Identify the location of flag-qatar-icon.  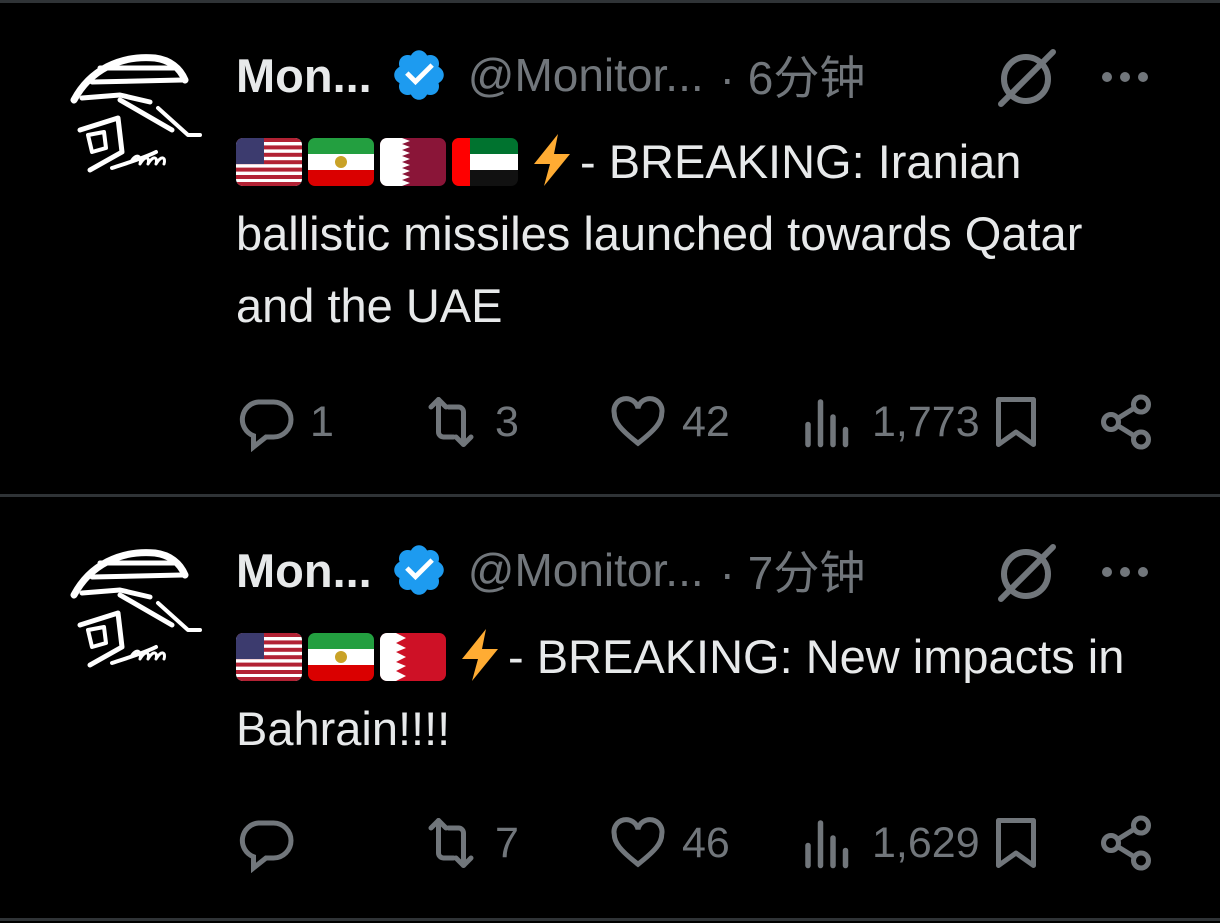
(413, 162).